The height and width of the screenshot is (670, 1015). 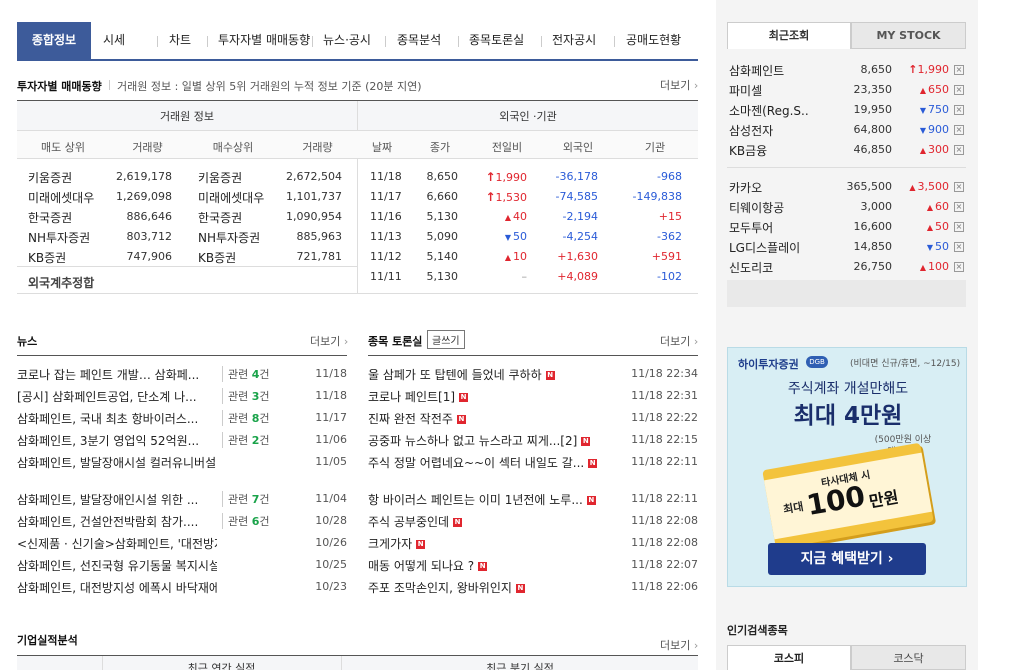 I want to click on board-post: 항 바이러스 페인트는 이미 1년전에 노루... N 11/18 22:11, so click(x=533, y=499).